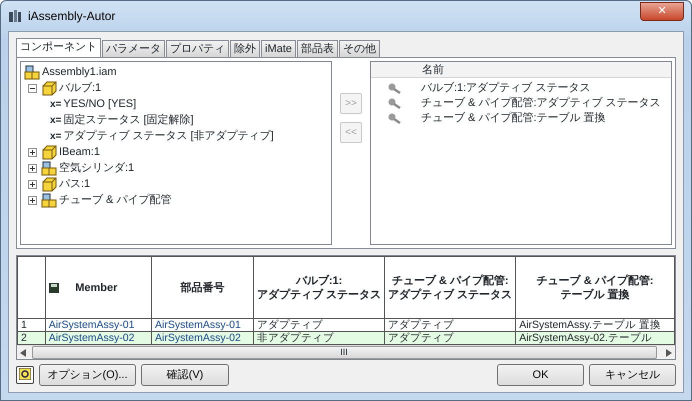 Image resolution: width=692 pixels, height=401 pixels. What do you see at coordinates (513, 118) in the screenshot?
I see `list-item: チューブ & パイプ配管:テーブル 置換` at bounding box center [513, 118].